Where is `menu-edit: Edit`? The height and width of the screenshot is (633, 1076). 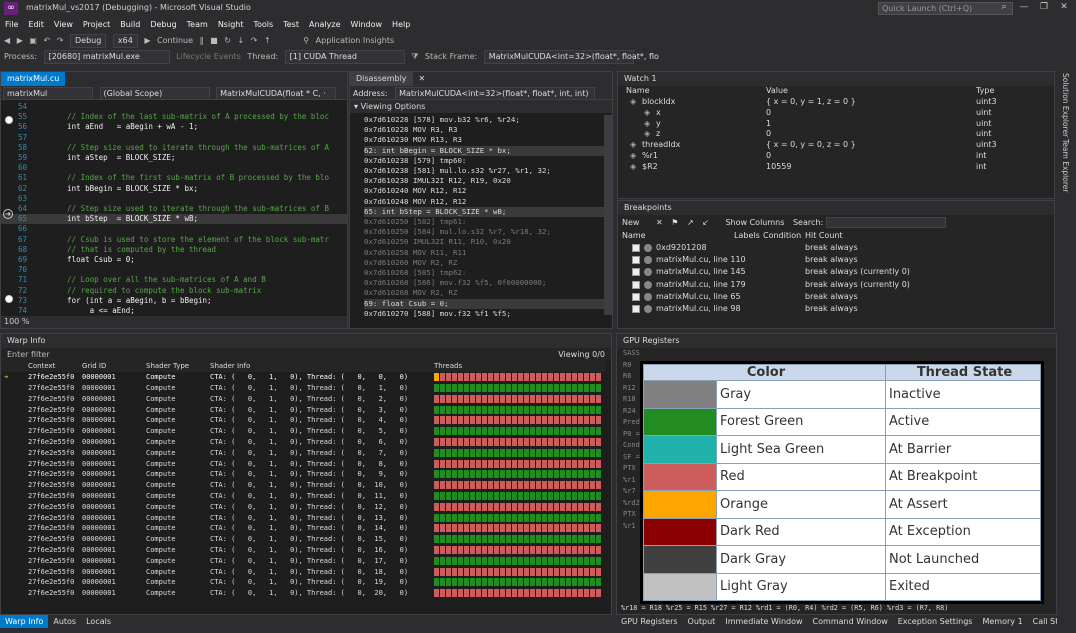
menu-edit: Edit is located at coordinates (36, 24).